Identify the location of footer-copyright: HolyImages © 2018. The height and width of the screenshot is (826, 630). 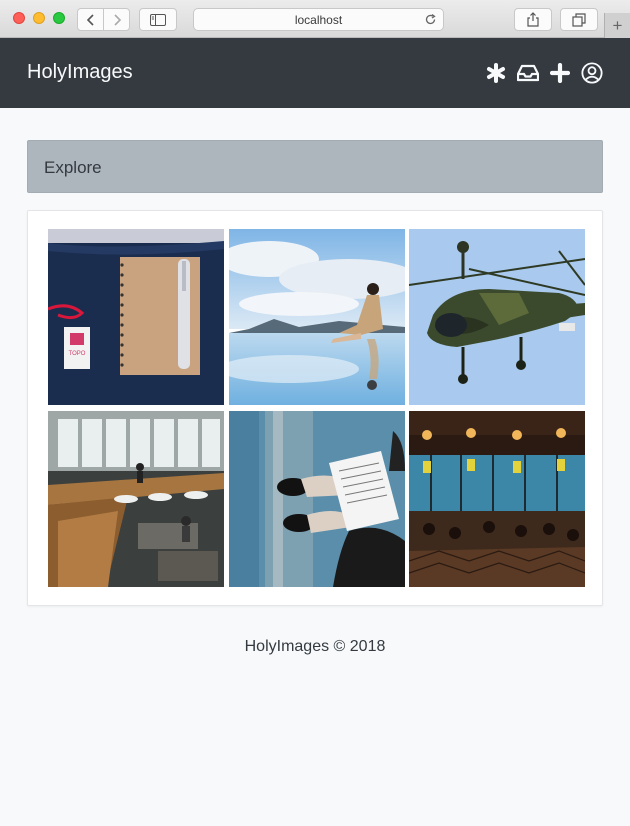
(315, 646).